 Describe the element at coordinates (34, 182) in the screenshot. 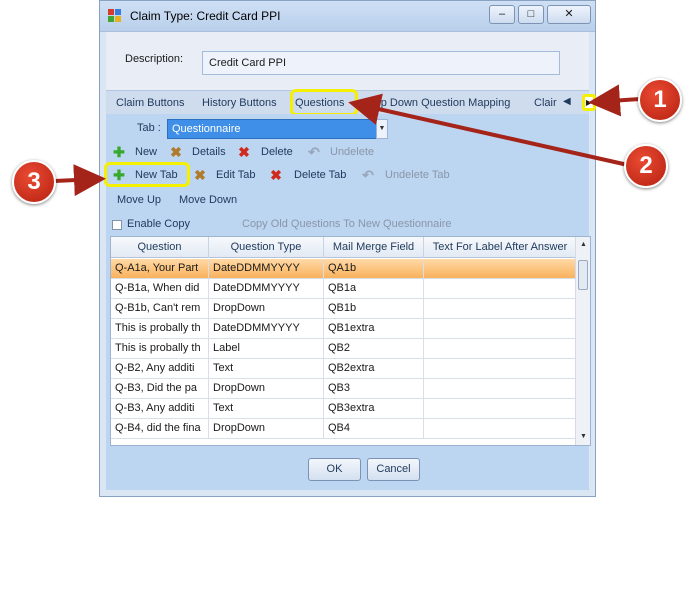

I see `callout-3: 3` at that location.